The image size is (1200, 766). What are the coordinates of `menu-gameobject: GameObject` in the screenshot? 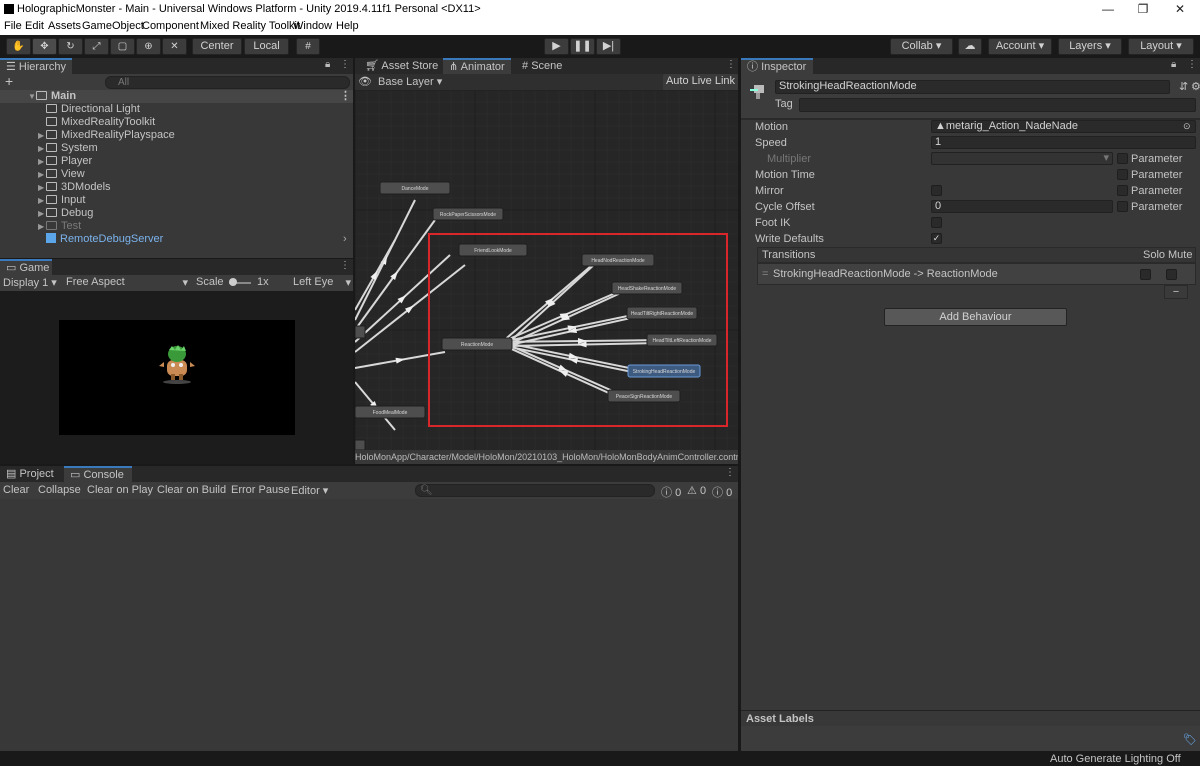 It's located at (113, 26).